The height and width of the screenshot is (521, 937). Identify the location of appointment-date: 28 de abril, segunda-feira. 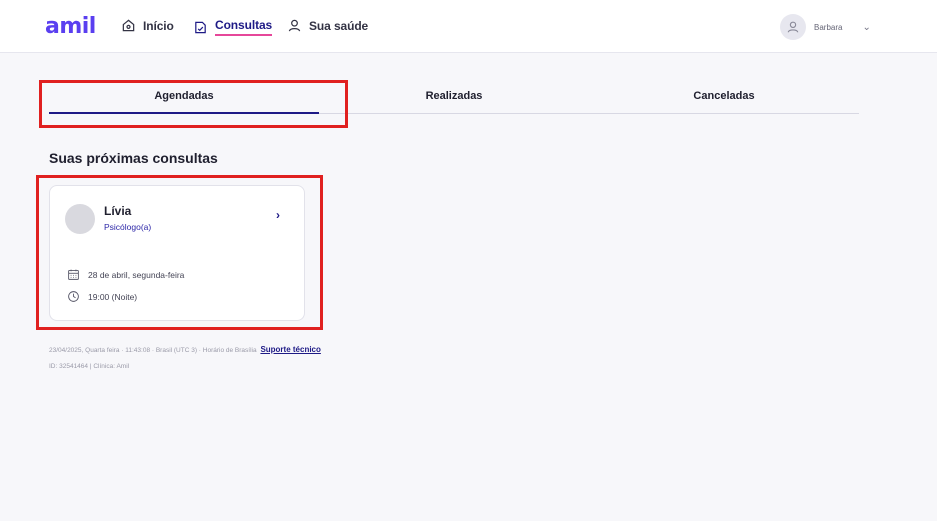
(136, 274).